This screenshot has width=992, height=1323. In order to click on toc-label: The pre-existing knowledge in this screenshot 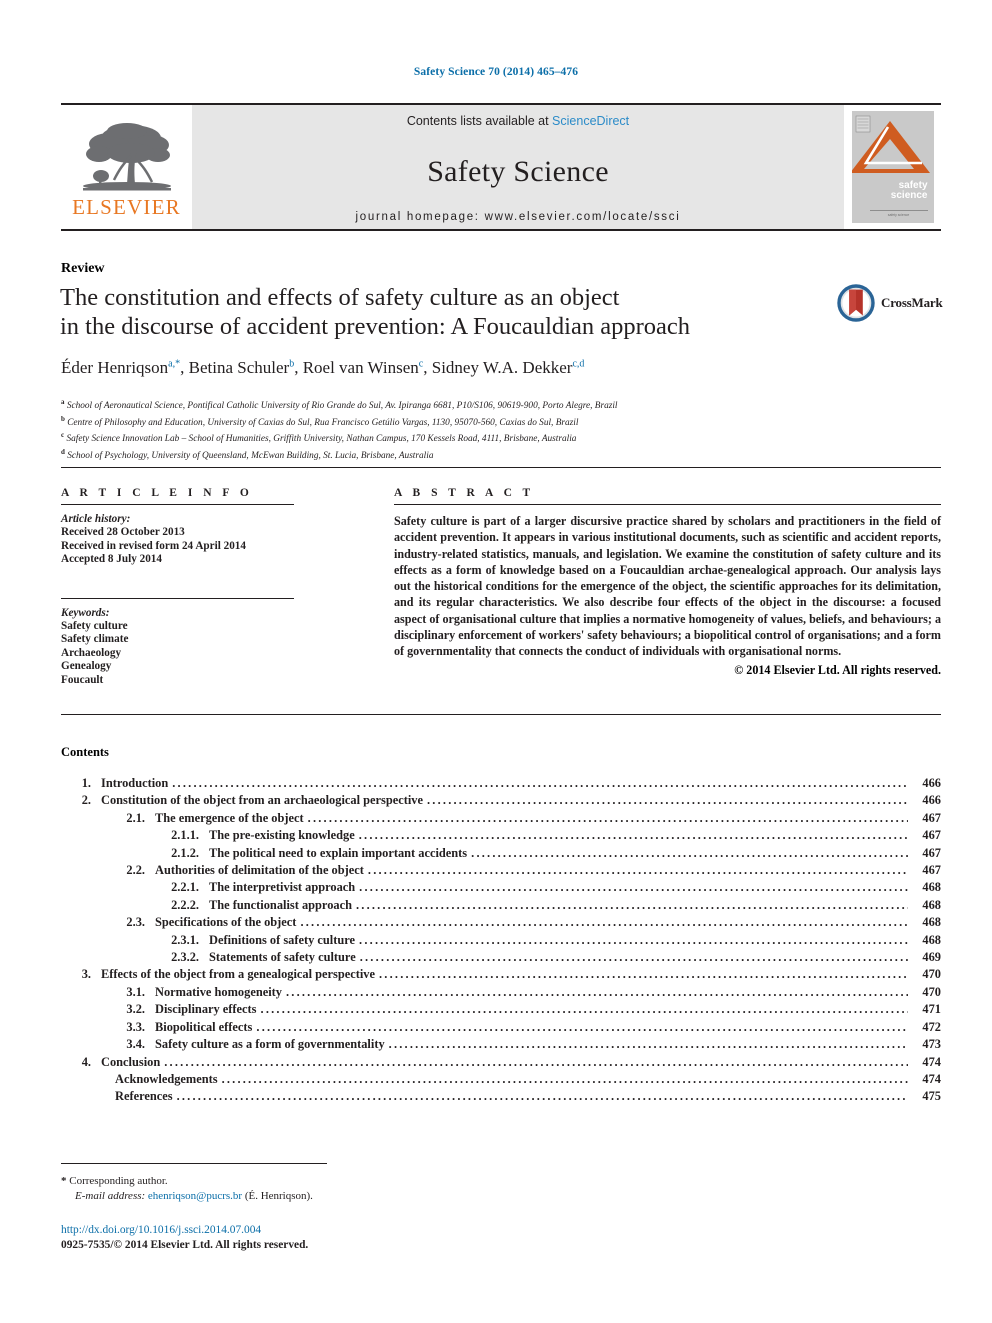, I will do `click(282, 835)`.